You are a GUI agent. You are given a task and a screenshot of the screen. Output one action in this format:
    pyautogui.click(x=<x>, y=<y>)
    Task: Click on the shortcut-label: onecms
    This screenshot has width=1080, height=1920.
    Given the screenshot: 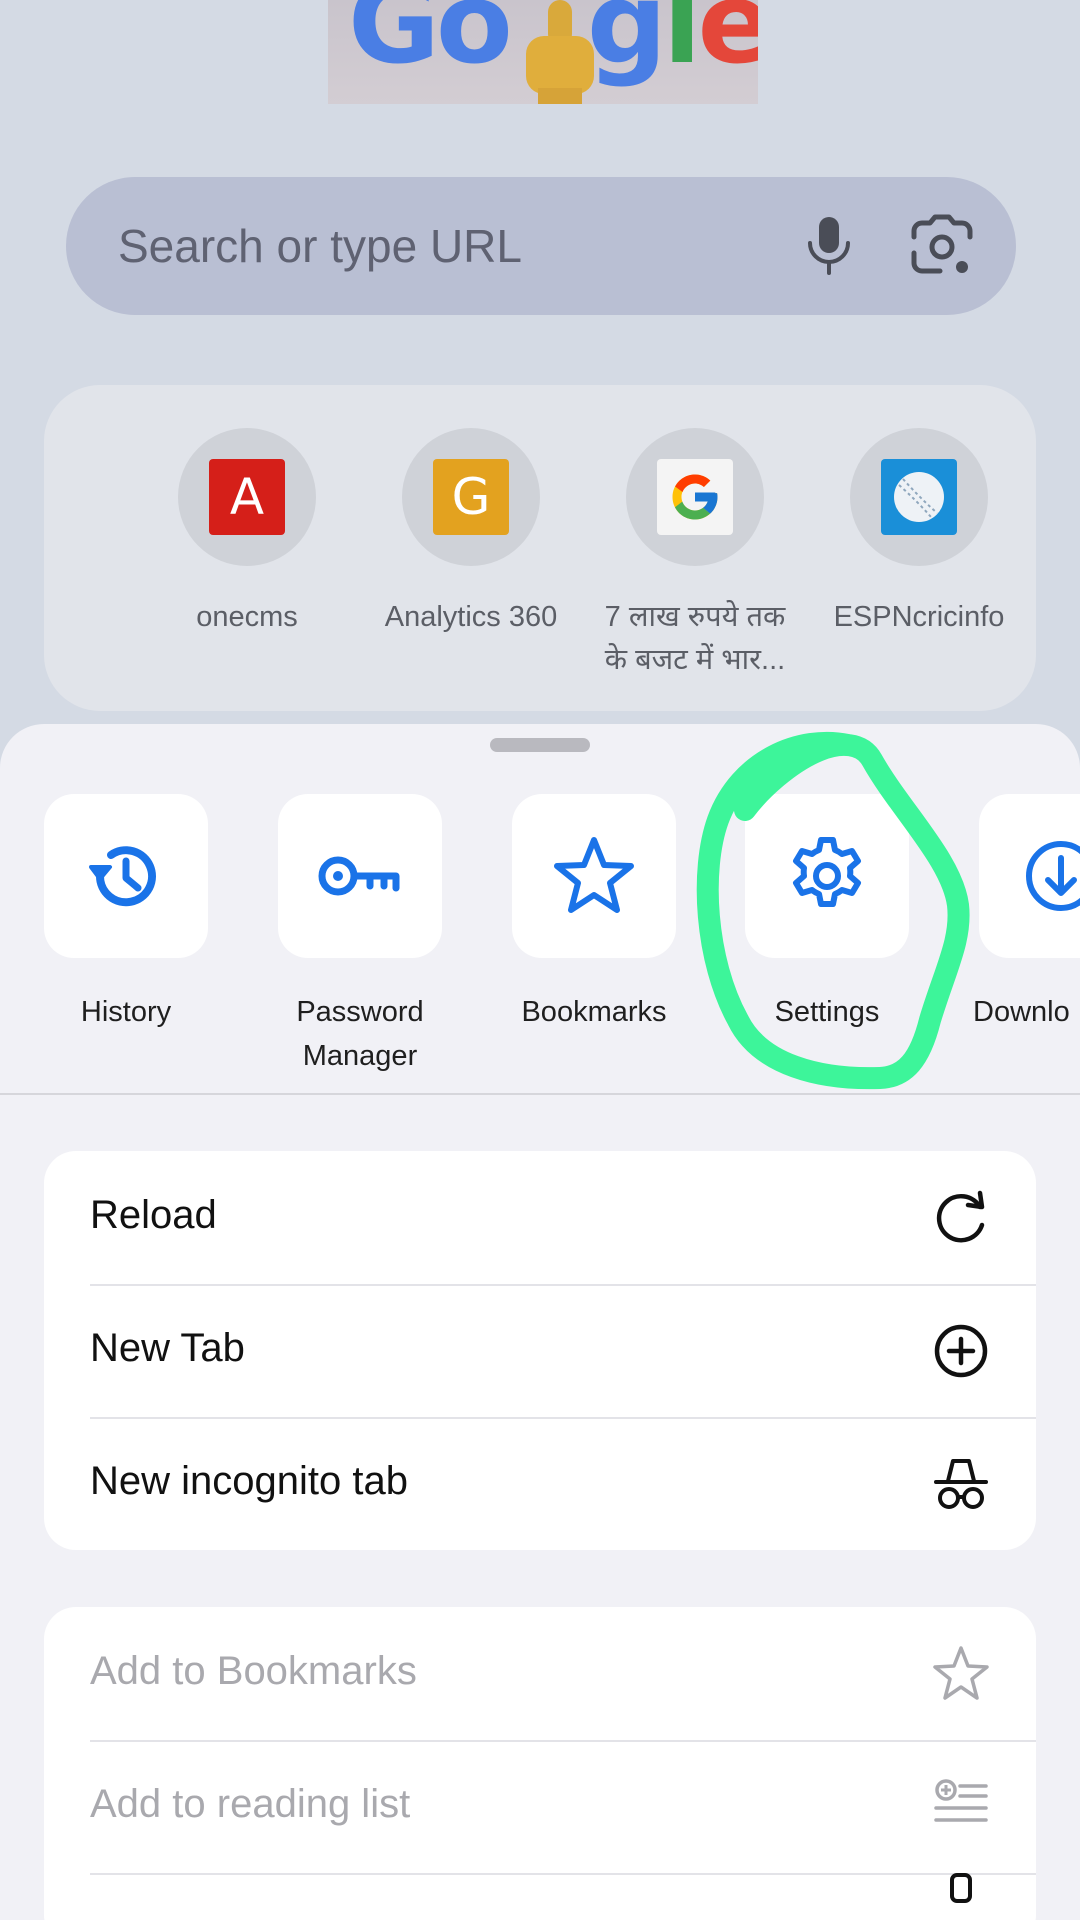 What is the action you would take?
    pyautogui.click(x=247, y=617)
    